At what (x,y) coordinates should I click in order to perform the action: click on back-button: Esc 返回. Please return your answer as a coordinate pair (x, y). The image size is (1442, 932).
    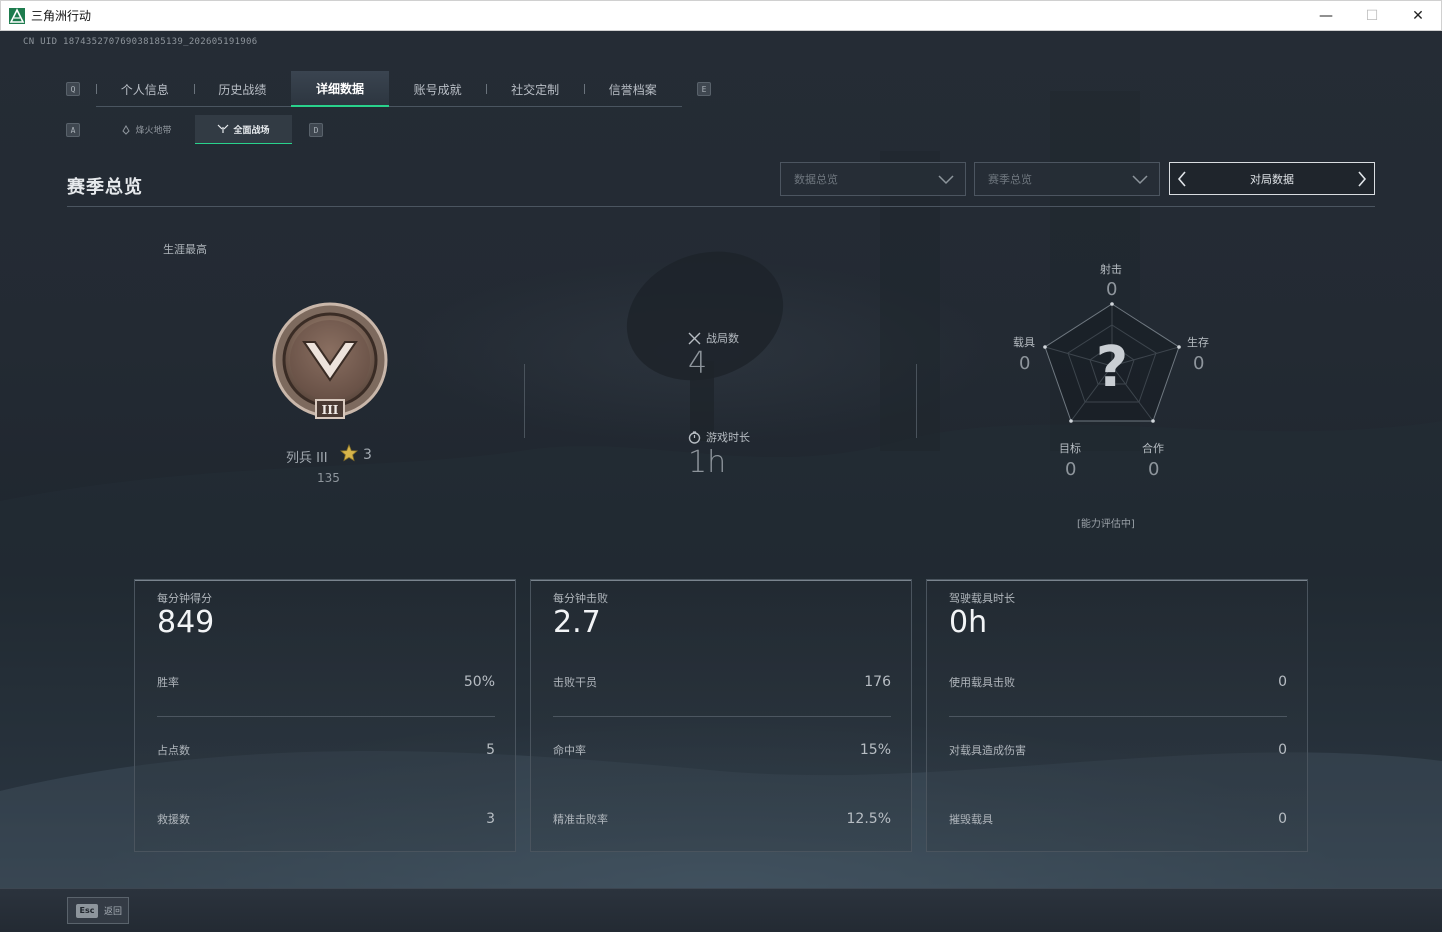
    Looking at the image, I should click on (98, 910).